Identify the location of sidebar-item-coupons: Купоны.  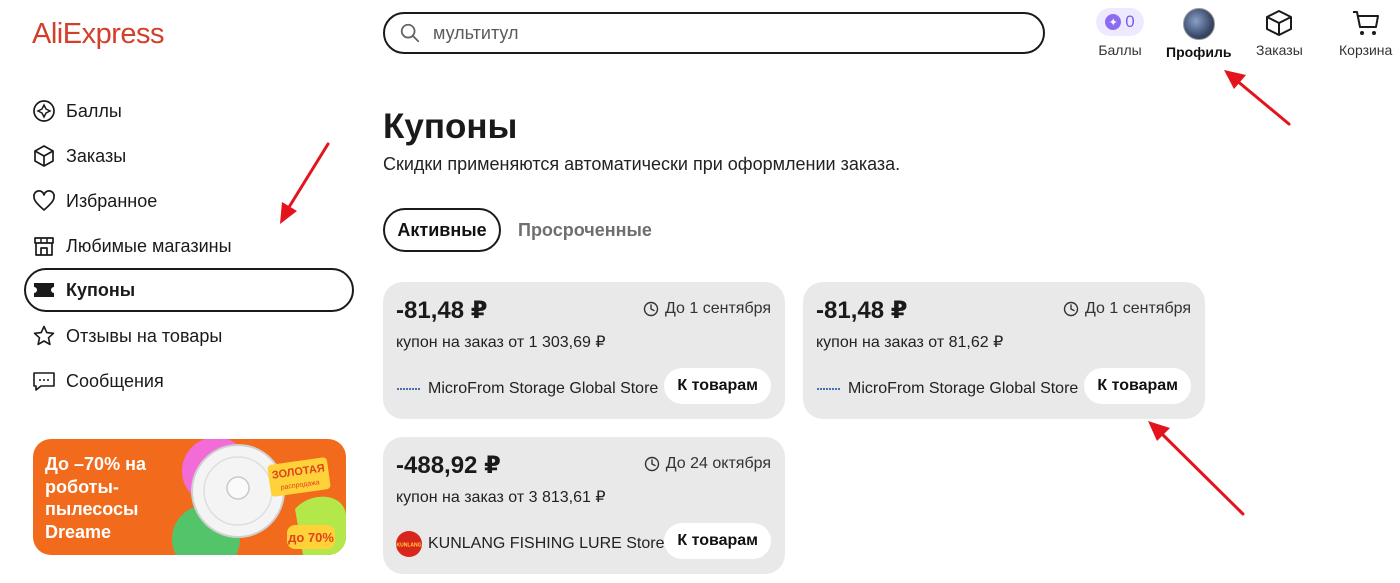
(189, 290).